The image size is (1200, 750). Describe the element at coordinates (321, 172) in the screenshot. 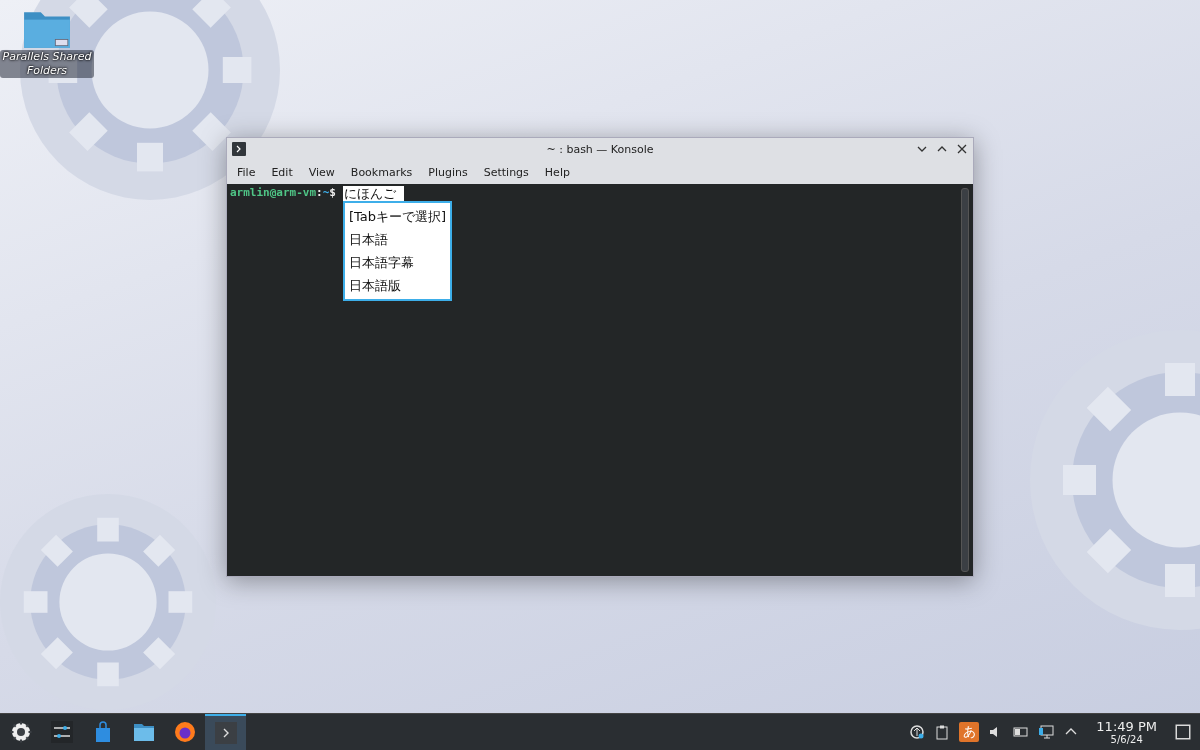

I see `menu-item: View` at that location.